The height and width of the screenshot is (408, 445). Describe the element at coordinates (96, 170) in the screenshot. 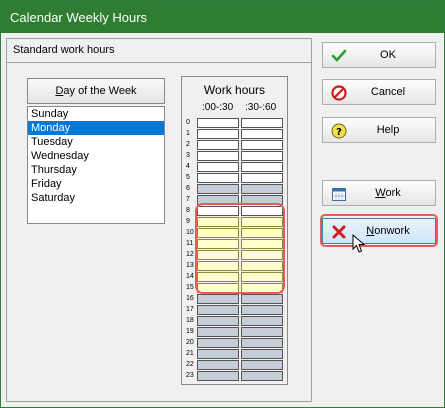

I see `day-of-week-item: Thursday` at that location.